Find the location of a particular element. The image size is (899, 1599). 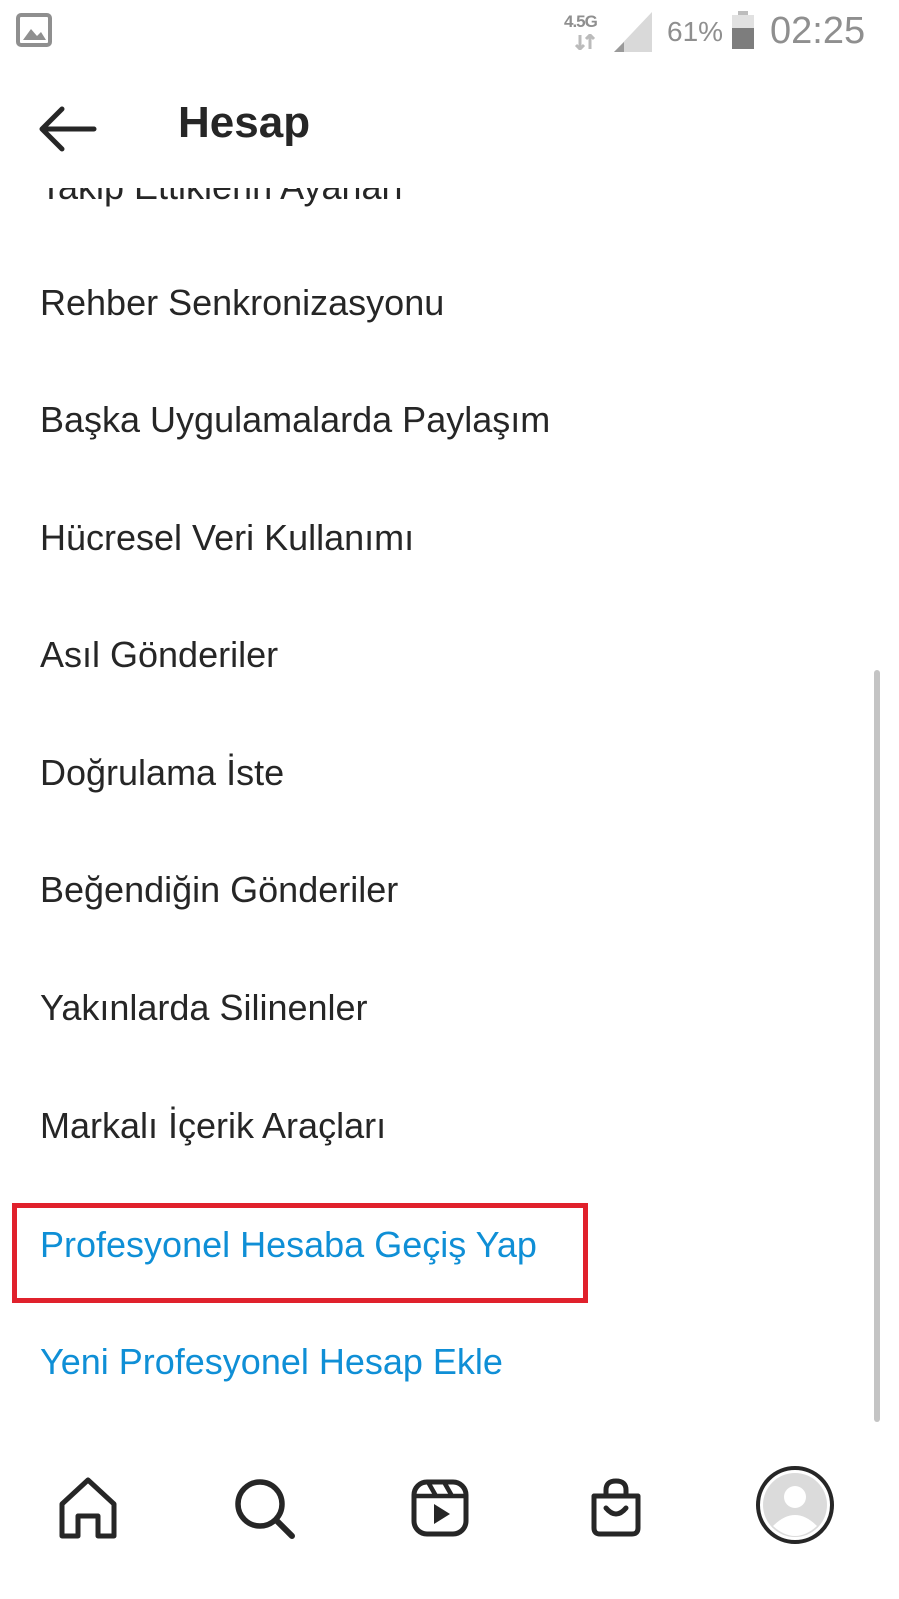

header: Hesap is located at coordinates (449, 127).